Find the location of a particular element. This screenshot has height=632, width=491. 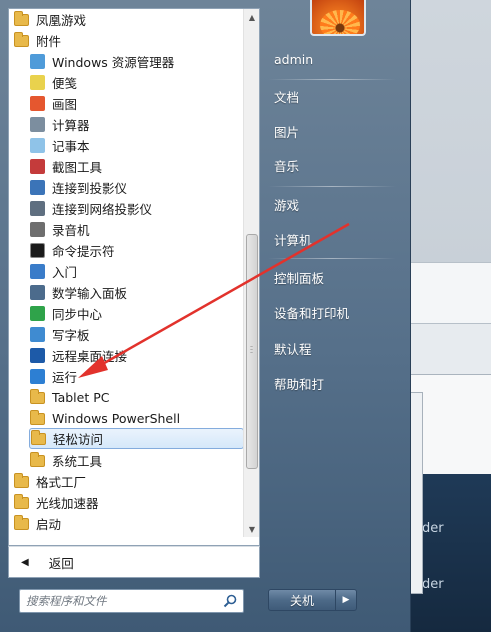

menu-item-devices-printers: 设备和打印机 is located at coordinates (311, 312).